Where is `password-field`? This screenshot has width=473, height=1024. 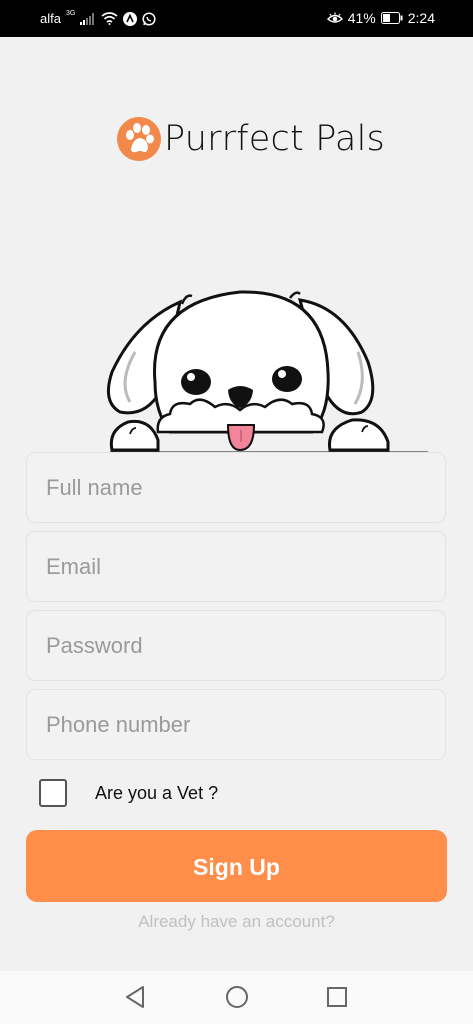
password-field is located at coordinates (236, 645).